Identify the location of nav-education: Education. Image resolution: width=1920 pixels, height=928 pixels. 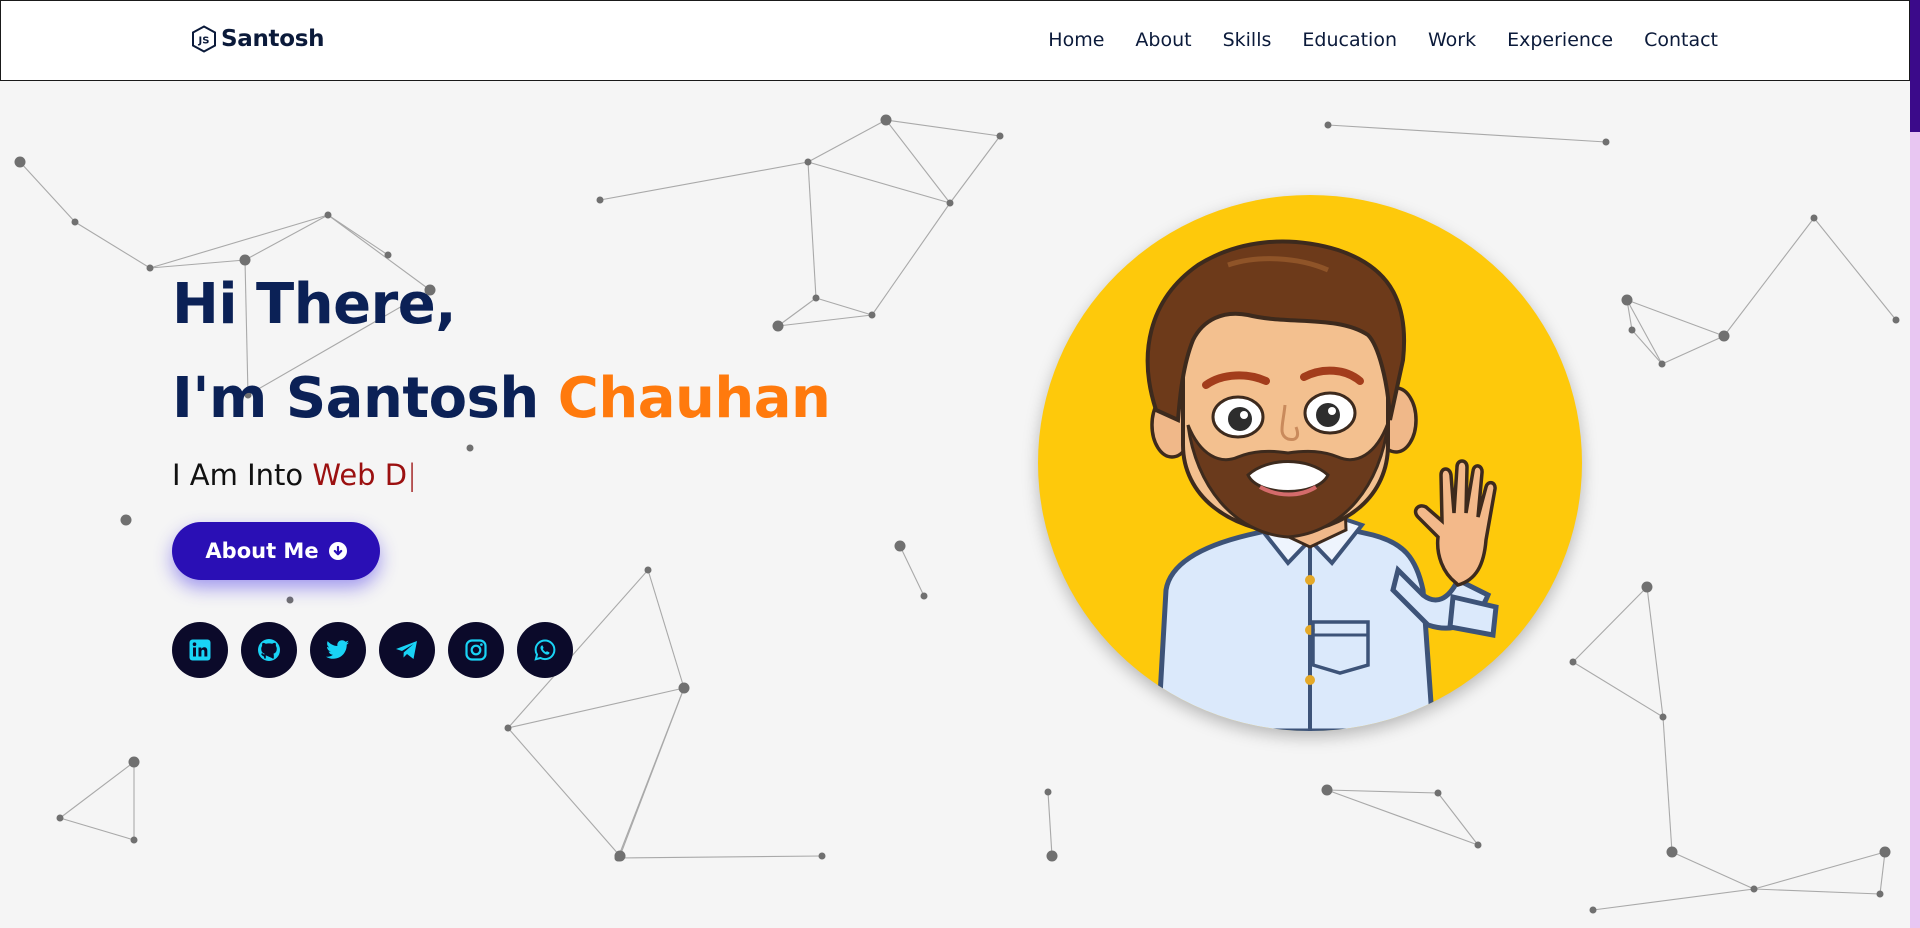
(1349, 40).